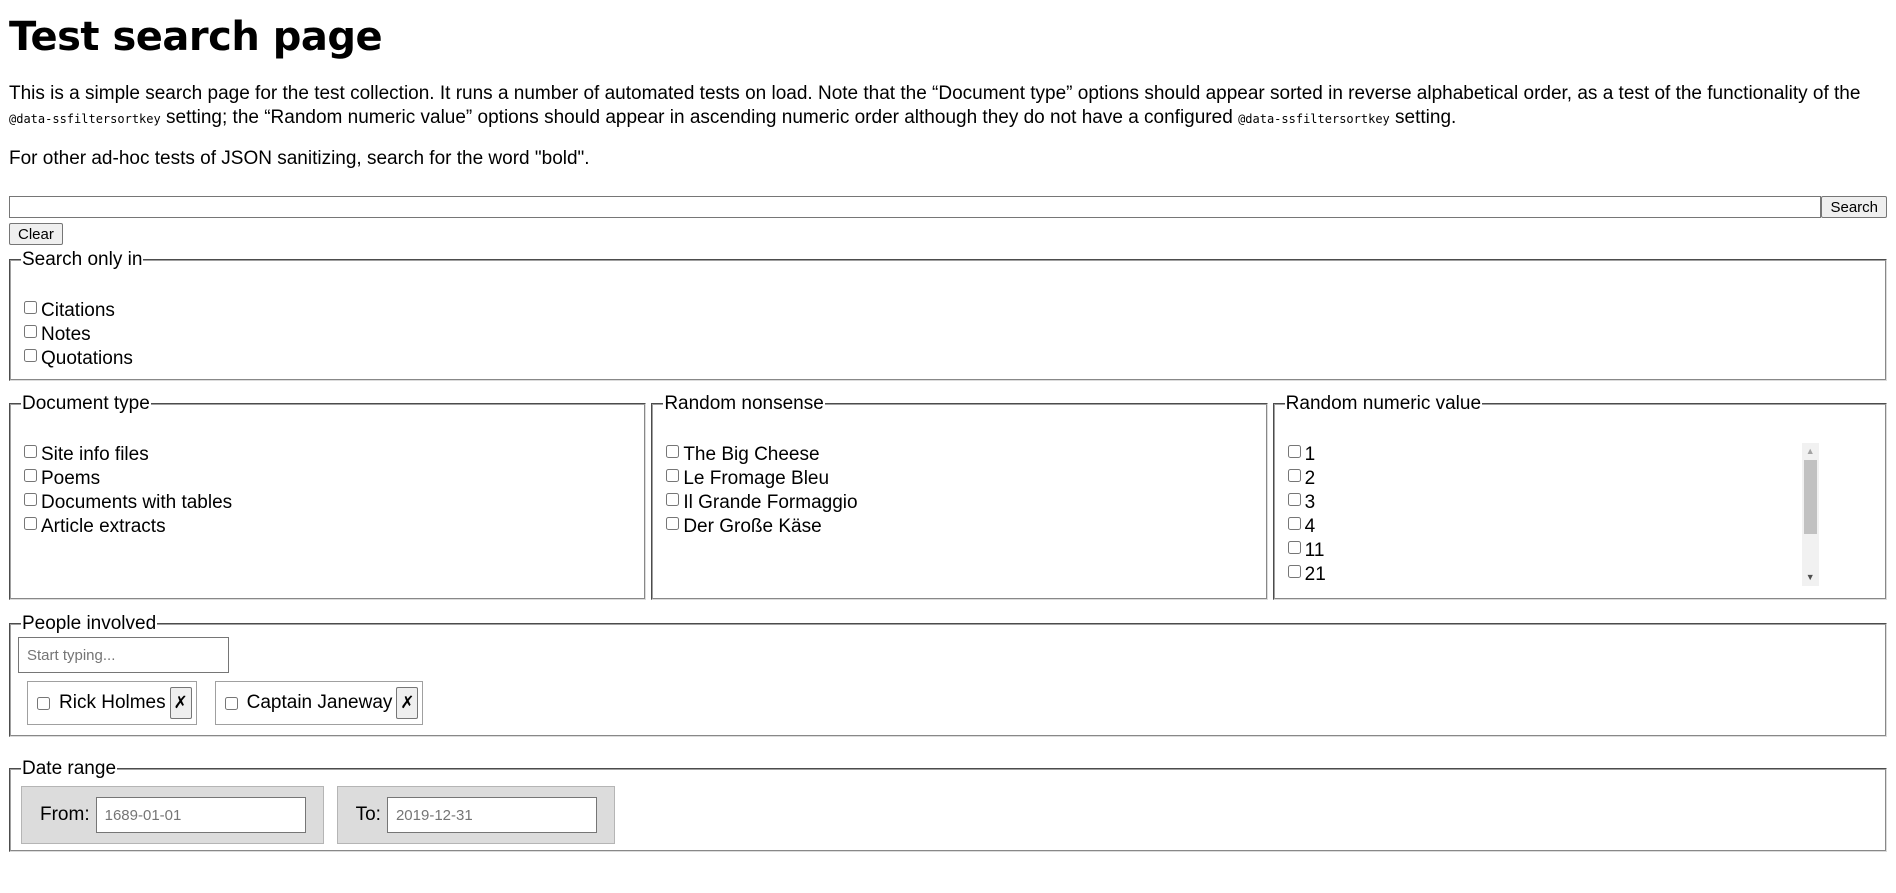 The width and height of the screenshot is (1896, 893). What do you see at coordinates (1310, 454) in the screenshot?
I see `option-label: 1` at bounding box center [1310, 454].